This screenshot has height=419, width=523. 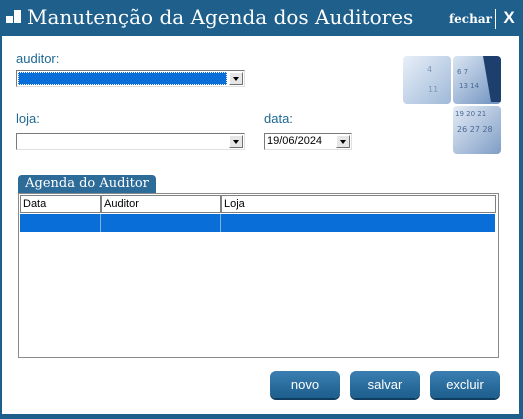 What do you see at coordinates (278, 118) in the screenshot?
I see `data-label: data:` at bounding box center [278, 118].